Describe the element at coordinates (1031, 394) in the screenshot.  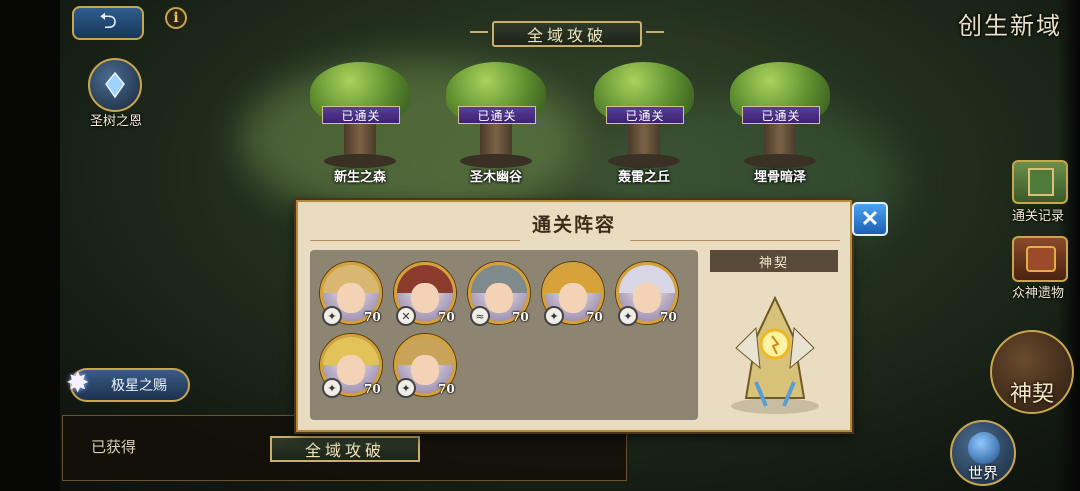
I see `contract-label: 神契` at that location.